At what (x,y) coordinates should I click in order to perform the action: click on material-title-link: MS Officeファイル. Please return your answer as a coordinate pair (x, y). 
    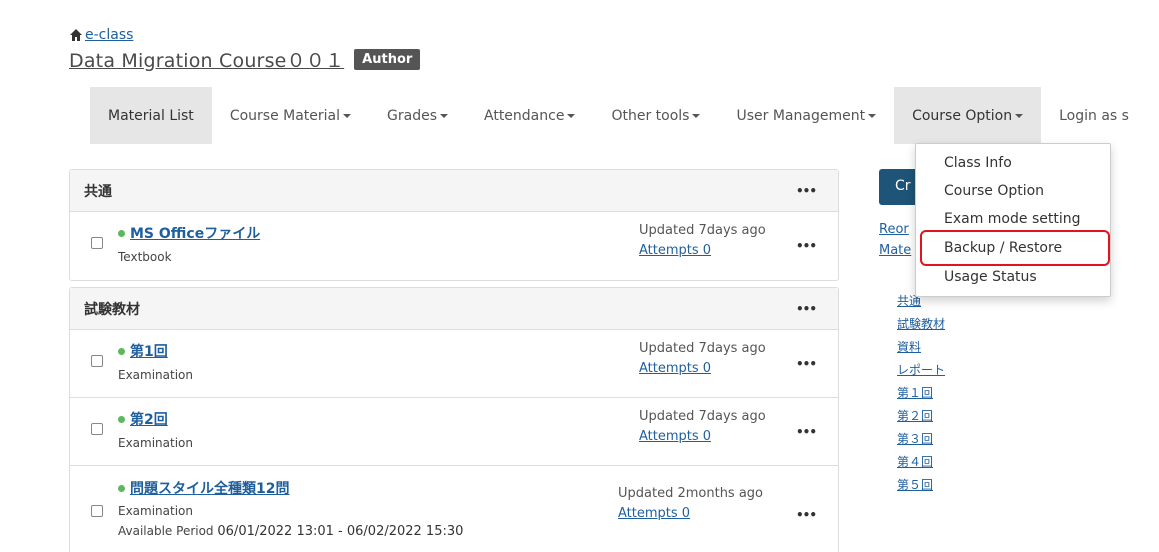
    Looking at the image, I should click on (195, 233).